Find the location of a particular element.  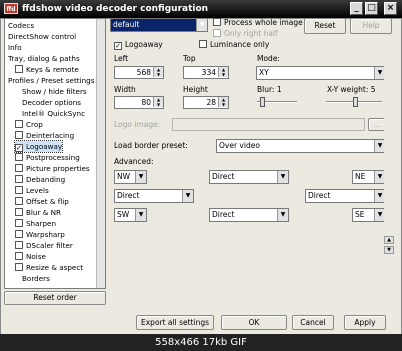

xy-weight-slider is located at coordinates (354, 102).